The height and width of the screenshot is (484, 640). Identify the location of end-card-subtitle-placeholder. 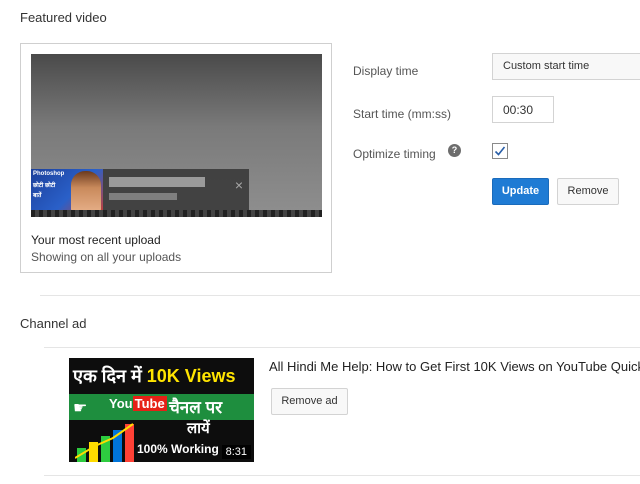
(143, 196).